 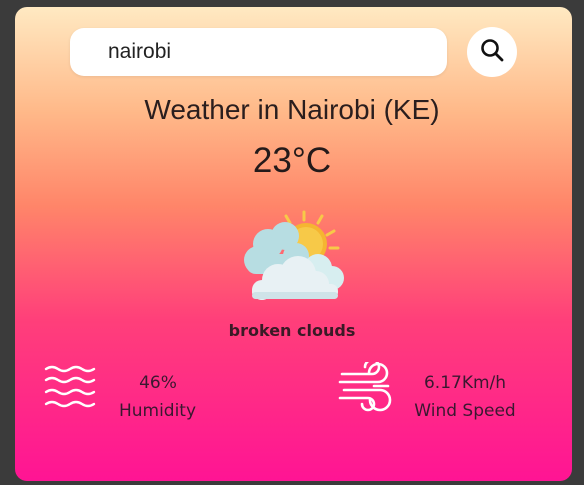 I want to click on search-button, so click(x=492, y=52).